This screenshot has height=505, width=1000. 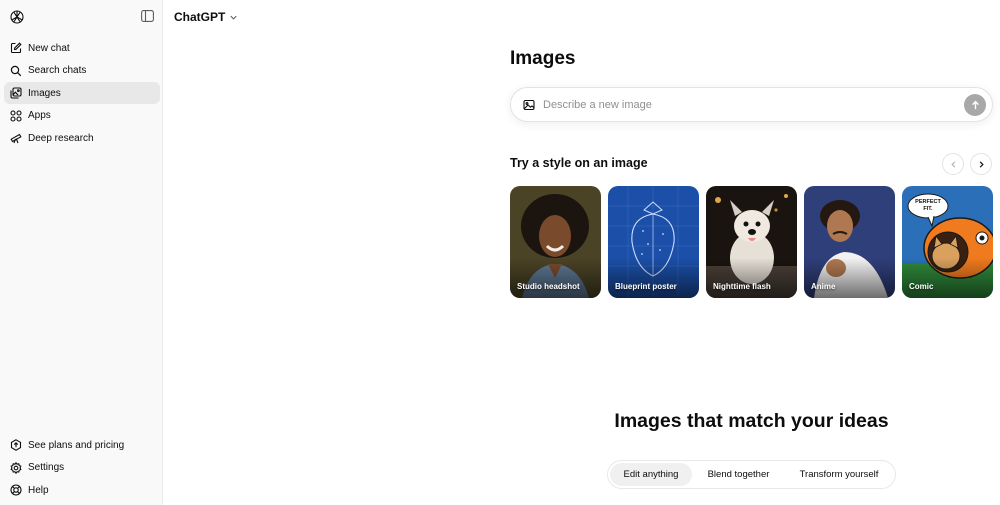 What do you see at coordinates (57, 71) in the screenshot?
I see `sidebar-item-label: Search chats` at bounding box center [57, 71].